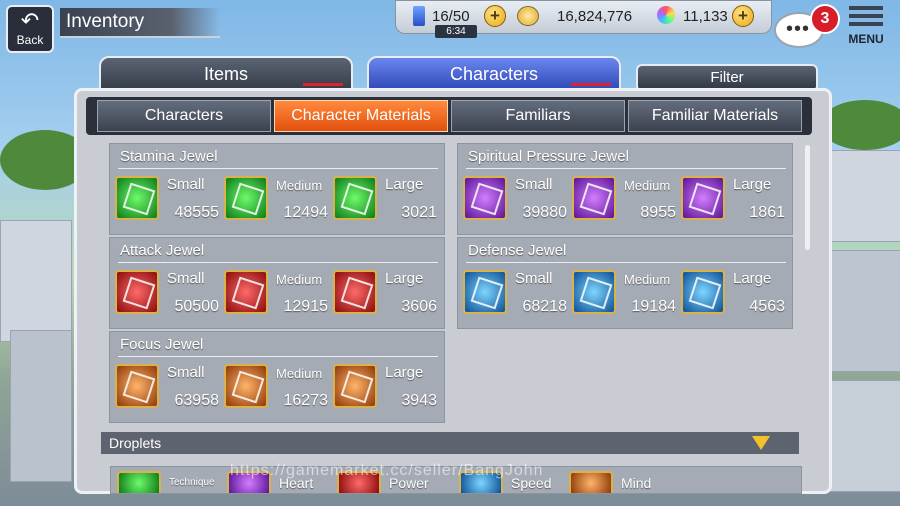 The height and width of the screenshot is (506, 900). I want to click on item-count: 4563, so click(767, 306).